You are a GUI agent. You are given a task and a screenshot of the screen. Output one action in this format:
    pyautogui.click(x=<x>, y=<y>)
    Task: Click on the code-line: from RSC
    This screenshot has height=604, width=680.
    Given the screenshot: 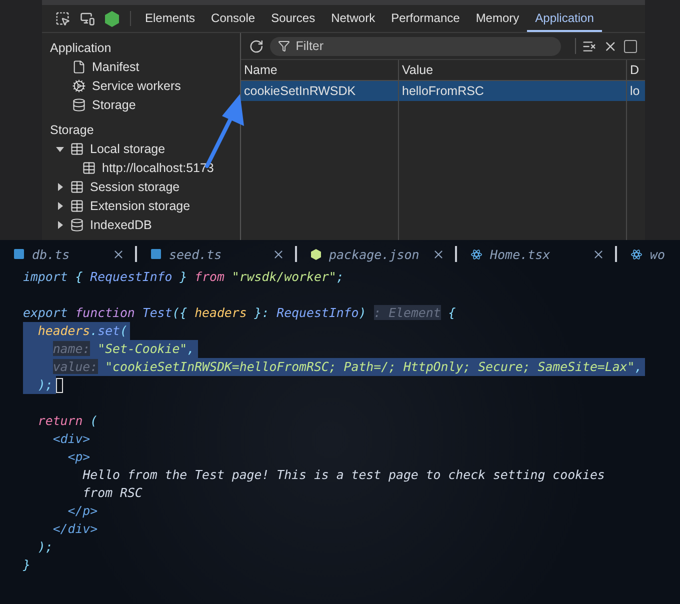 What is the action you would take?
    pyautogui.click(x=112, y=493)
    